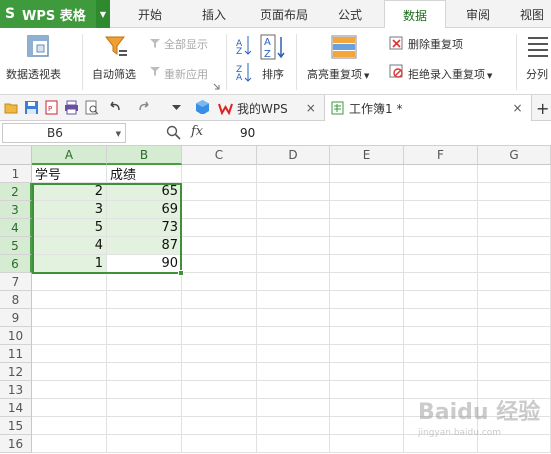 The width and height of the screenshot is (551, 454). What do you see at coordinates (69, 228) in the screenshot?
I see `table-cell: 5` at bounding box center [69, 228].